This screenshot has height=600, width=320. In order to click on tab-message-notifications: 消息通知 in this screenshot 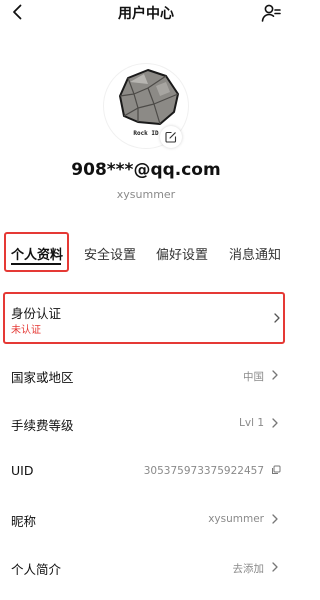, I will do `click(255, 253)`.